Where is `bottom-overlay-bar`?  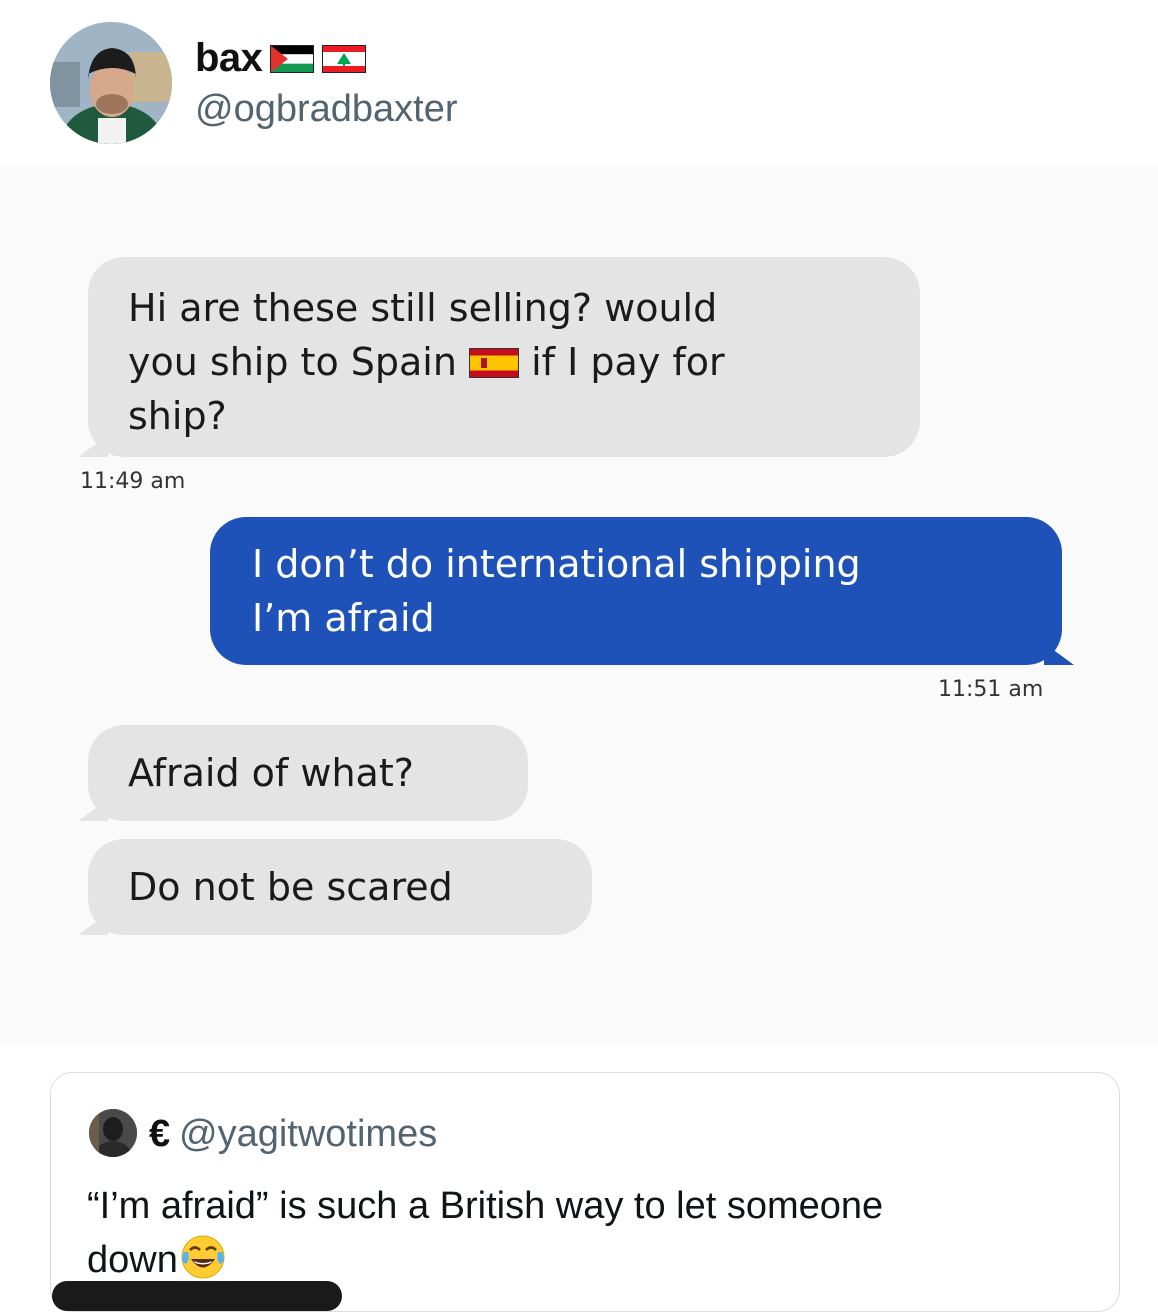
bottom-overlay-bar is located at coordinates (197, 1296).